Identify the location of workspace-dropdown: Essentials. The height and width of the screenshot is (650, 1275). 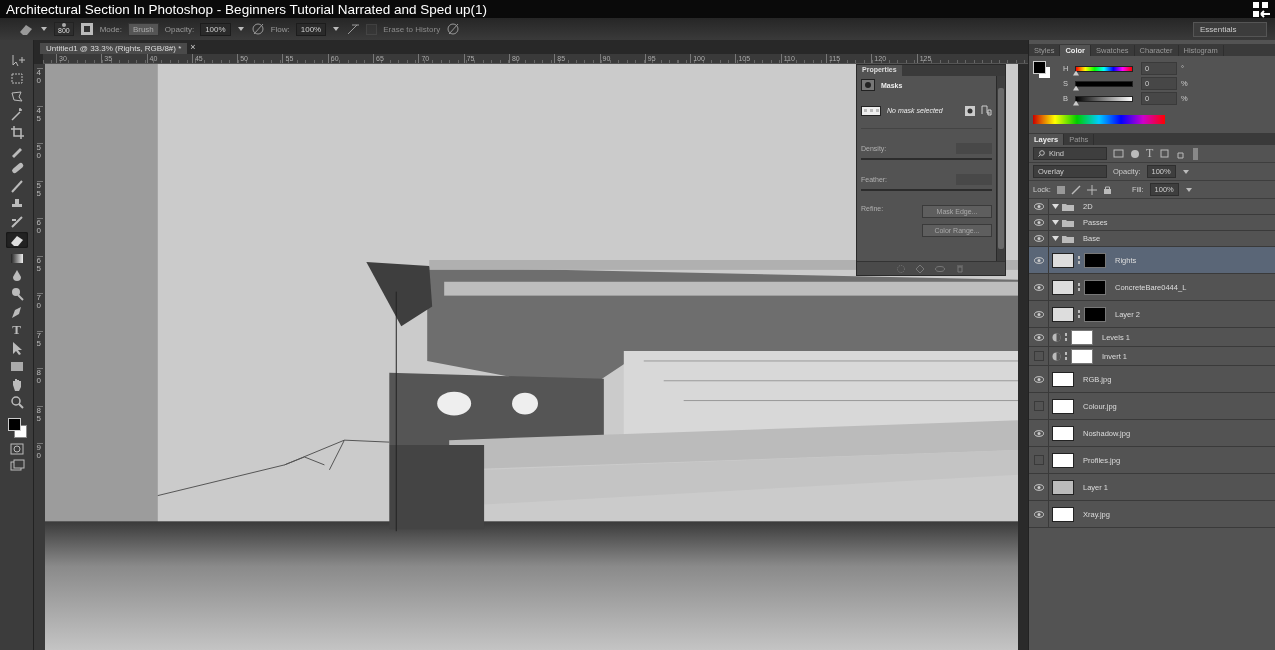
(1230, 29).